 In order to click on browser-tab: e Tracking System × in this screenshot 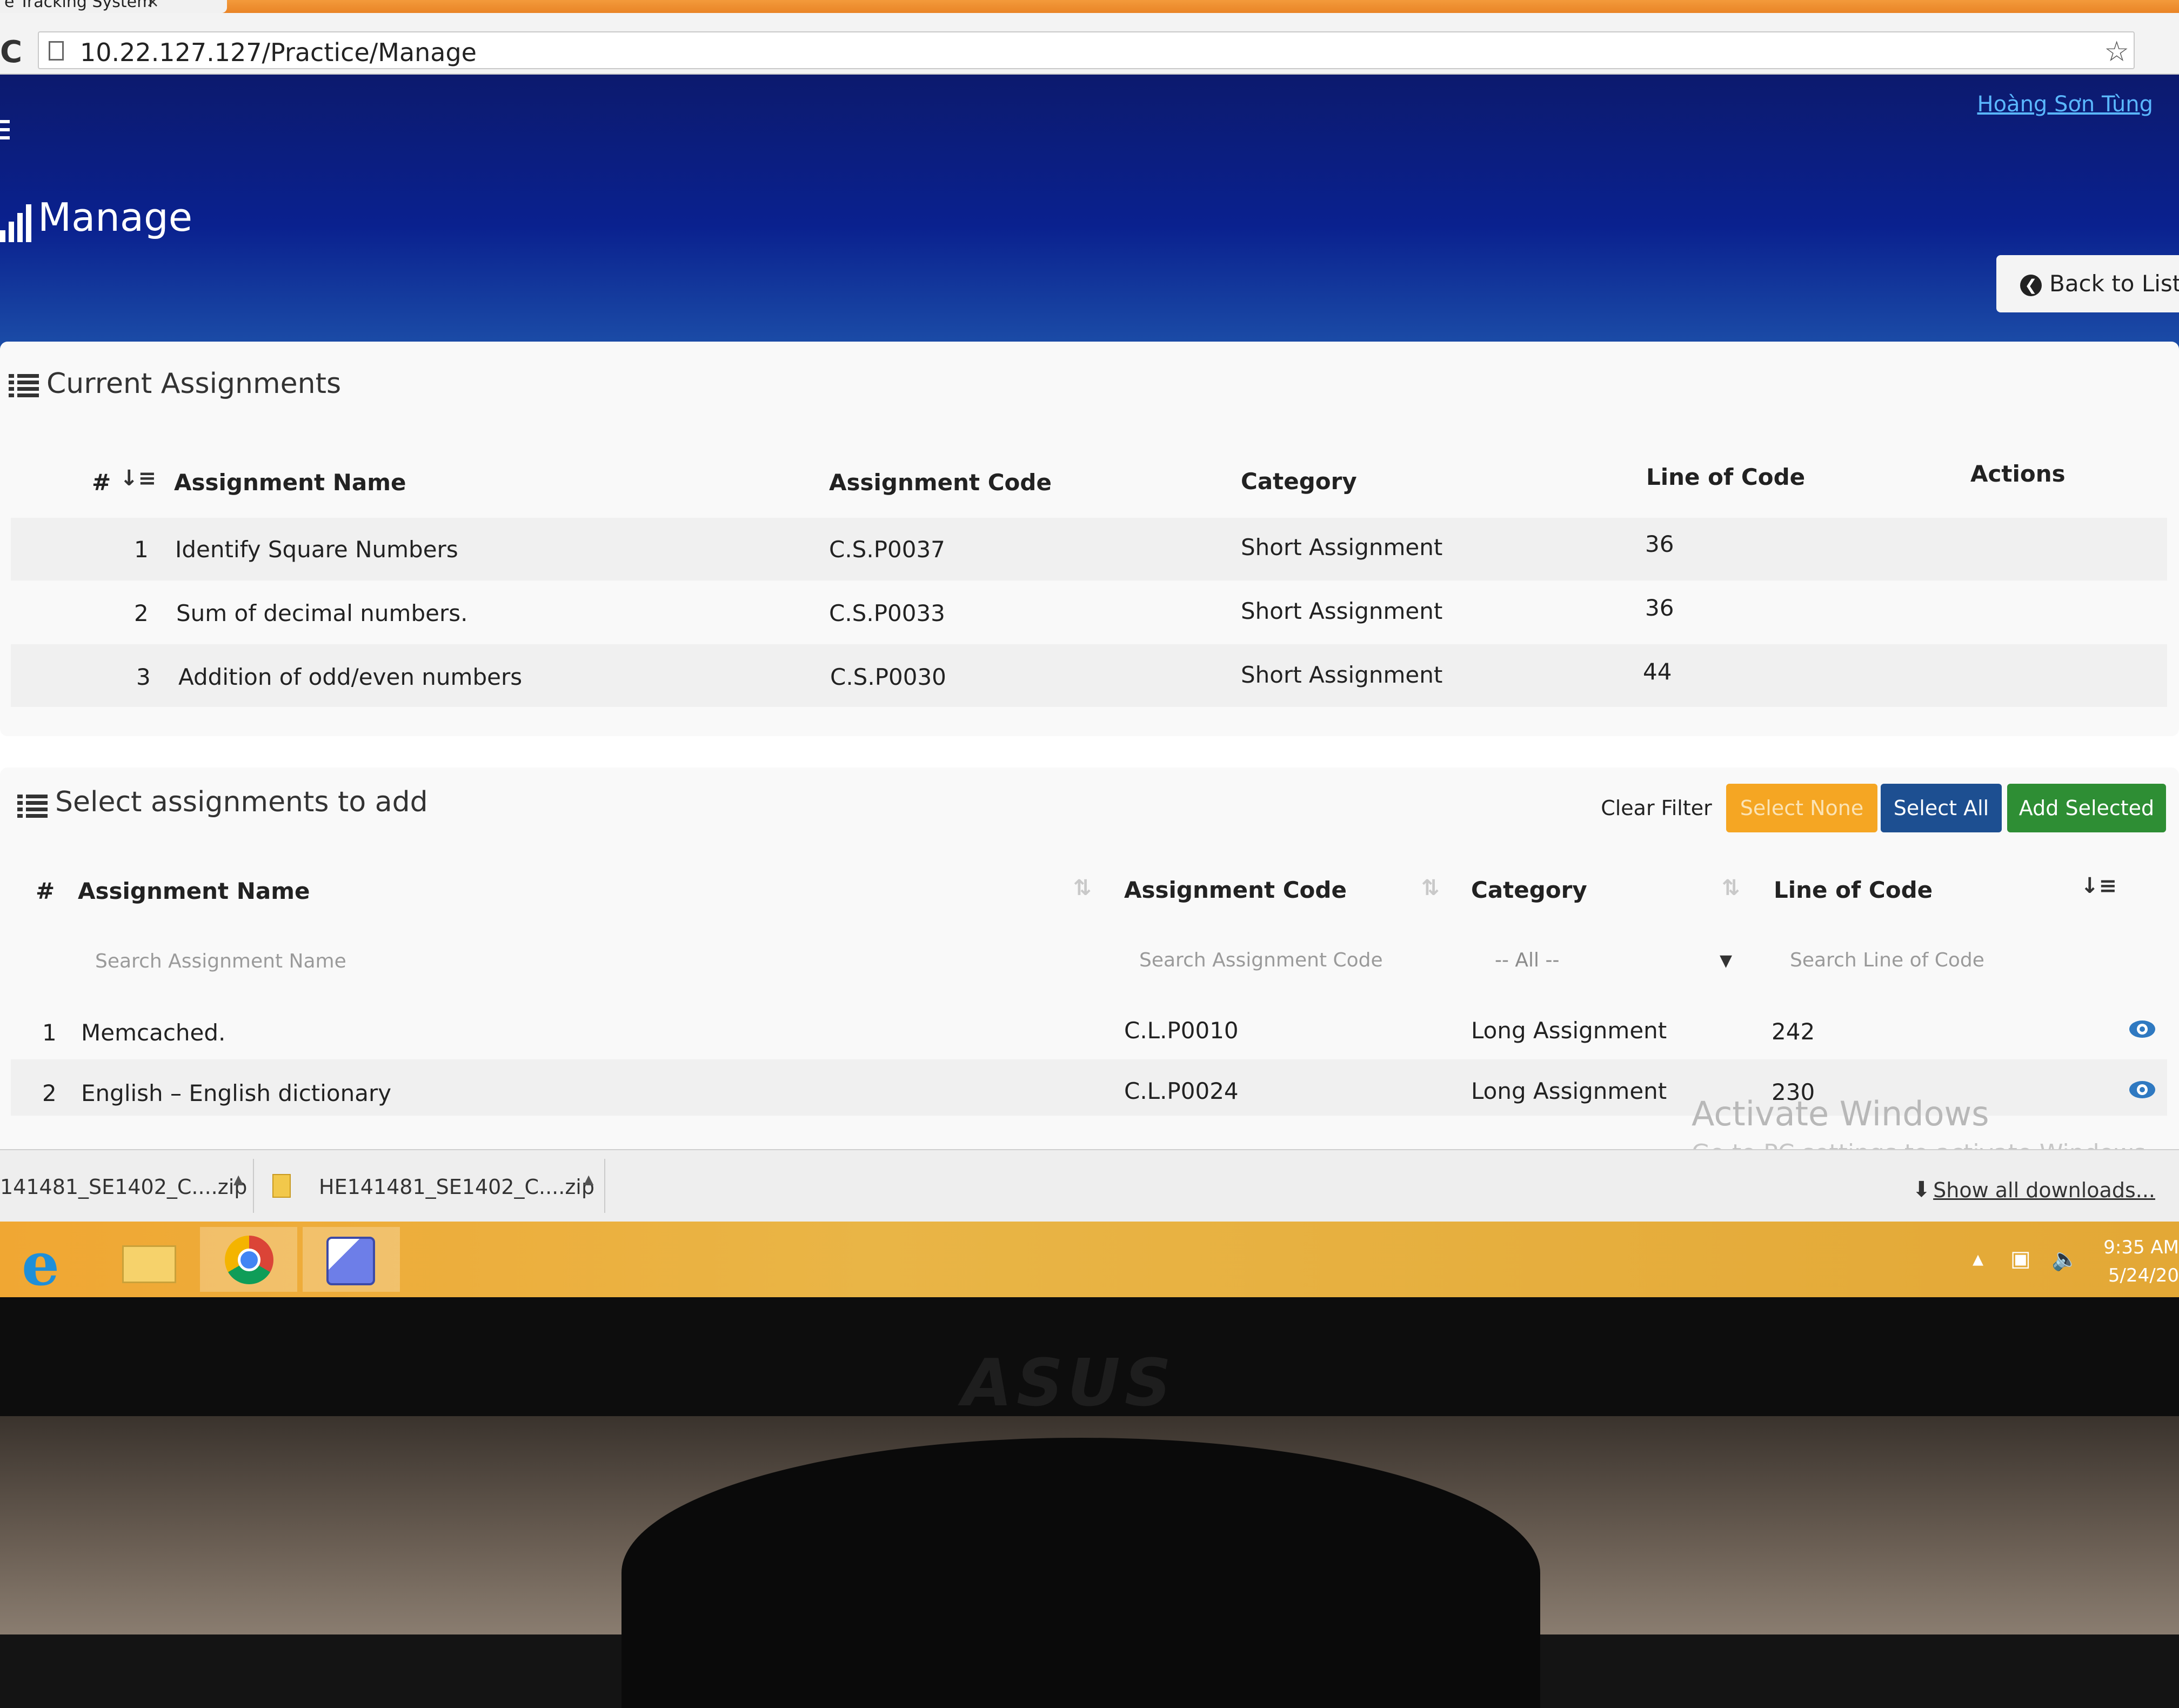, I will do `click(114, 6)`.